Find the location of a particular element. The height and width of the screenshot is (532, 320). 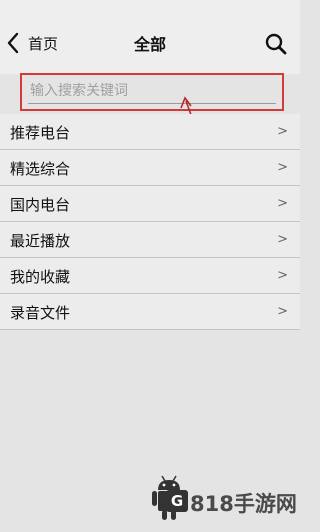

list-item-label: 最近播放 is located at coordinates (40, 241).